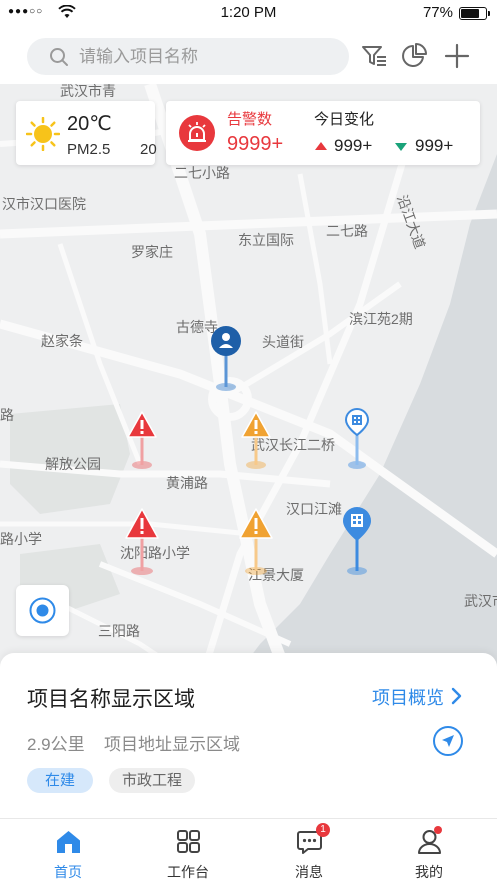 Image resolution: width=497 pixels, height=883 pixels. What do you see at coordinates (434, 145) in the screenshot?
I see `decrease-count: 999+` at bounding box center [434, 145].